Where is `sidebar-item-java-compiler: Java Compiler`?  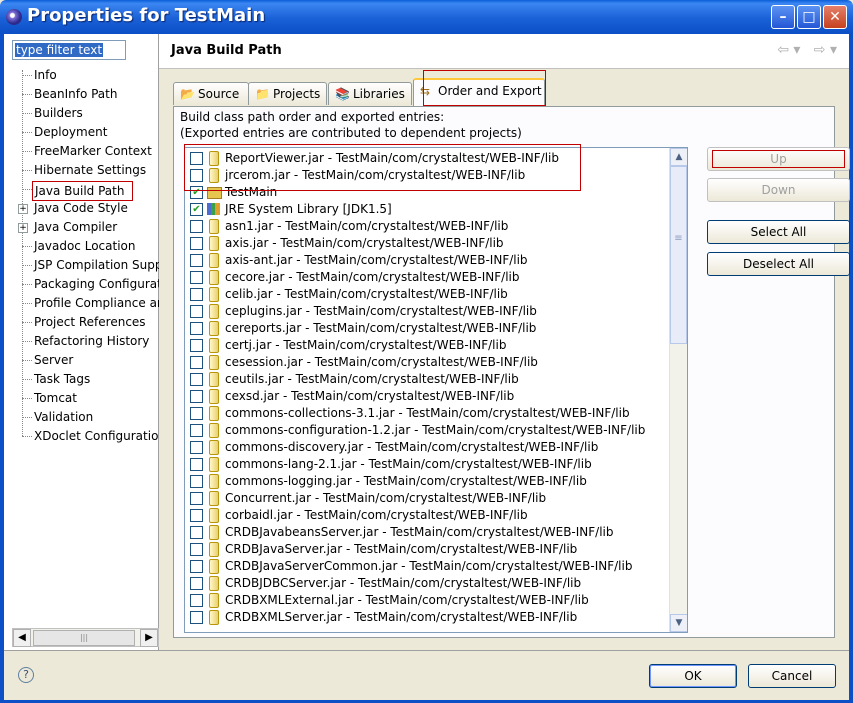 sidebar-item-java-compiler: Java Compiler is located at coordinates (75, 227).